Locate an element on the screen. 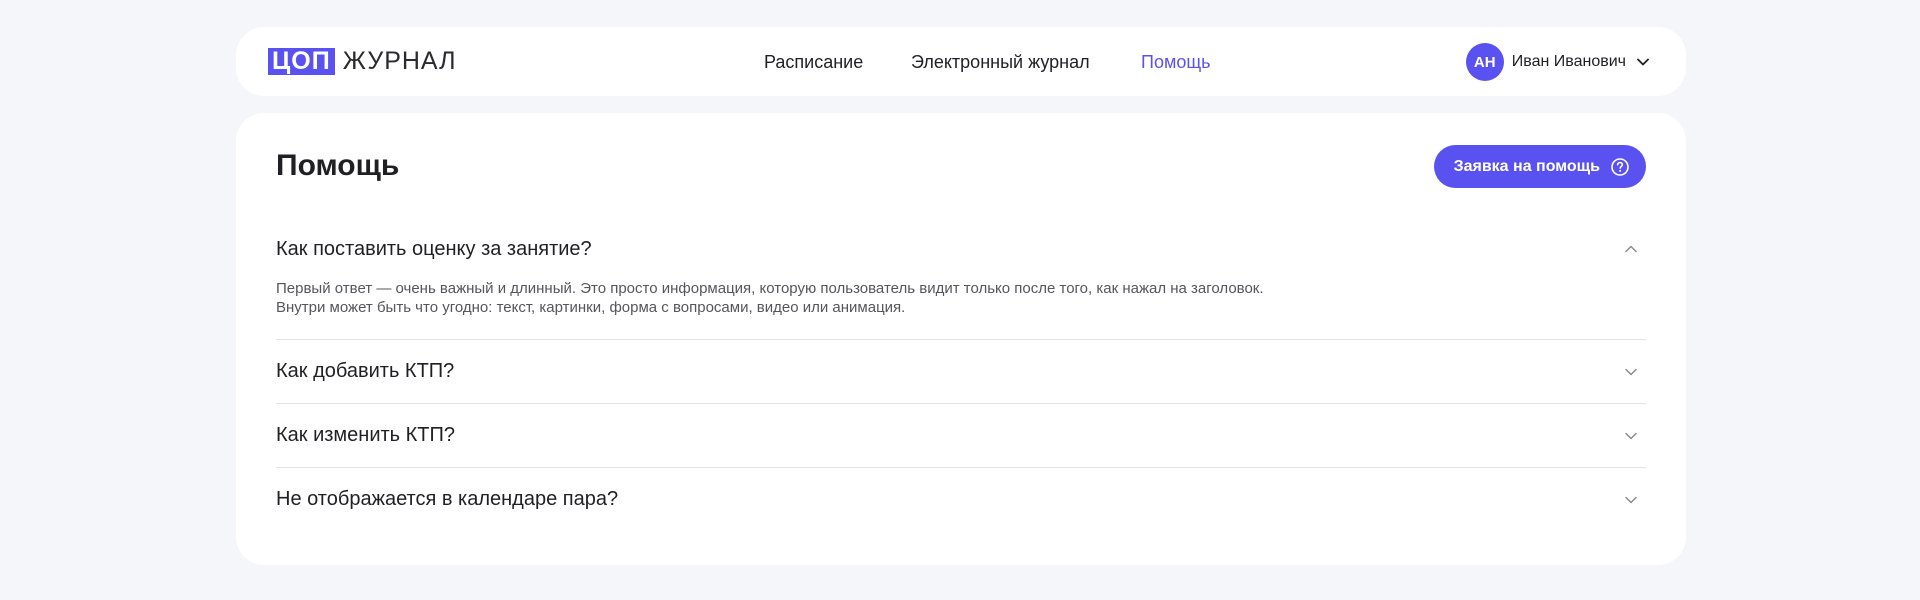 The image size is (1920, 600). faq-item: Как добавить КТП? is located at coordinates (961, 372).